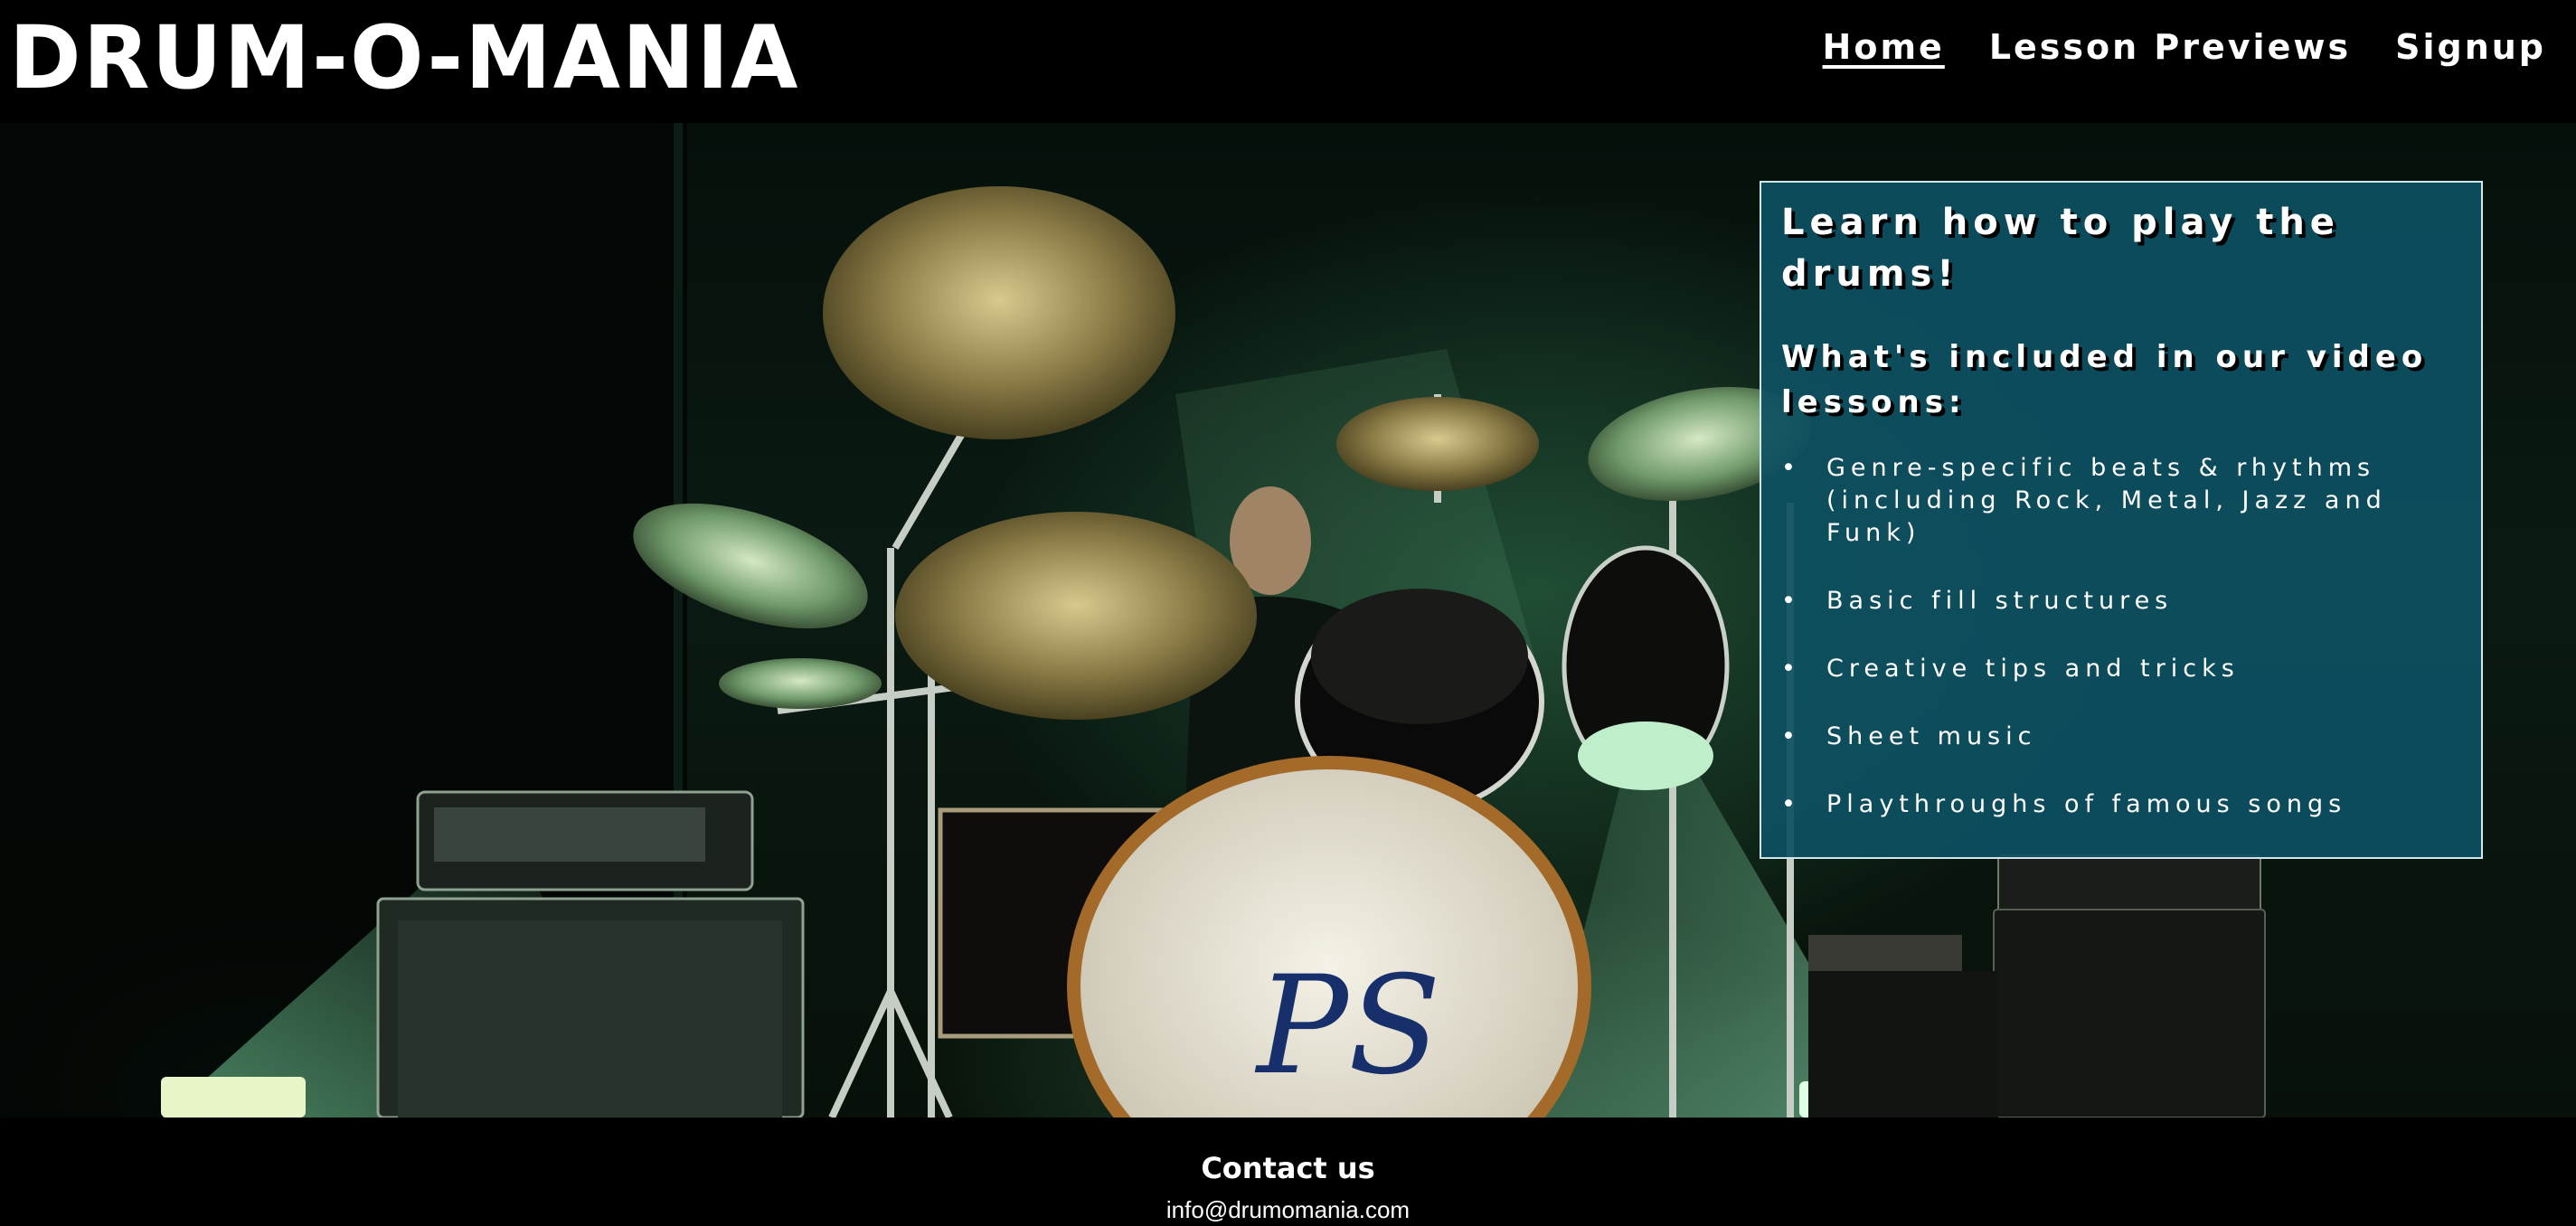 The height and width of the screenshot is (1226, 2576). What do you see at coordinates (1884, 47) in the screenshot?
I see `nav-home: Home` at bounding box center [1884, 47].